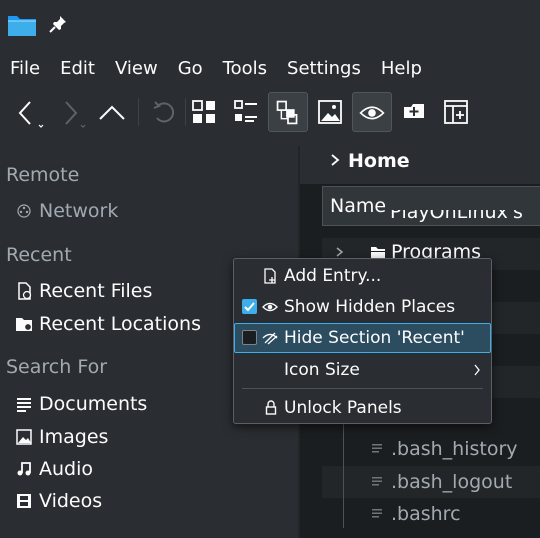  I want to click on place-label: Images, so click(74, 437).